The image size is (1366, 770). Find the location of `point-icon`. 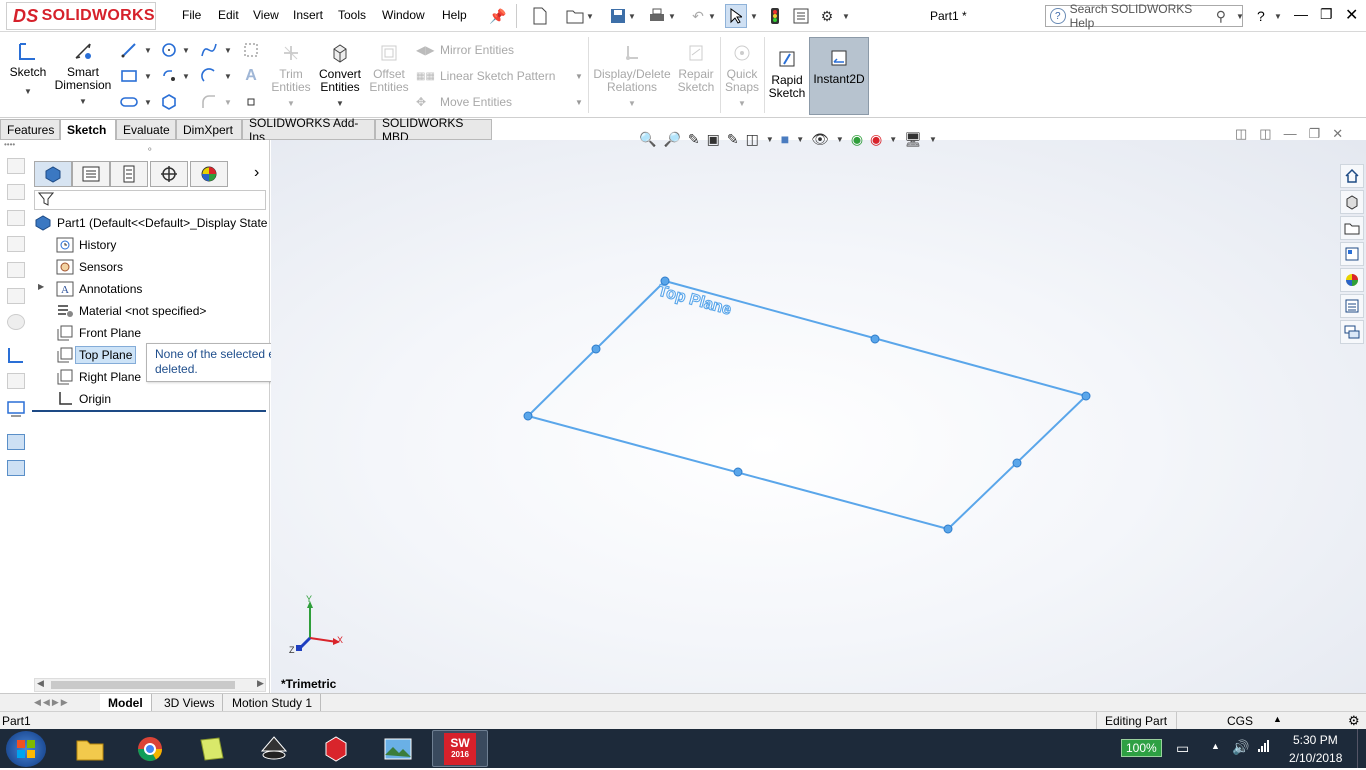

point-icon is located at coordinates (251, 102).